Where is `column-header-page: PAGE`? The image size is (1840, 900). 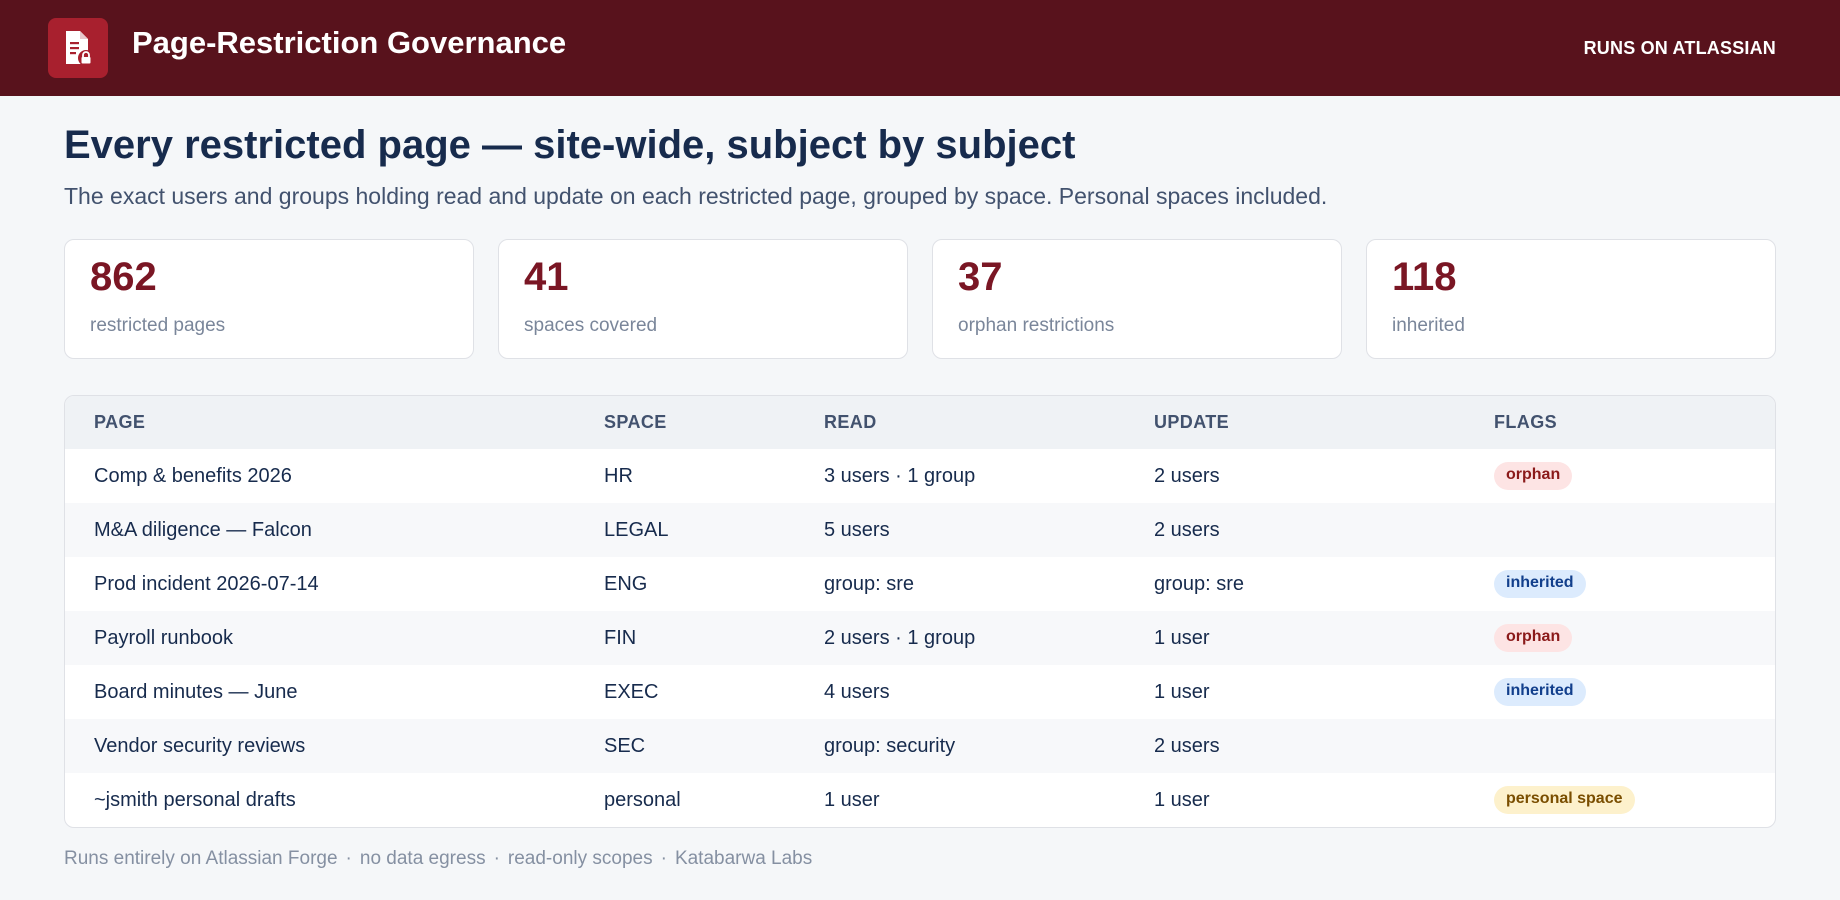 column-header-page: PAGE is located at coordinates (334, 422).